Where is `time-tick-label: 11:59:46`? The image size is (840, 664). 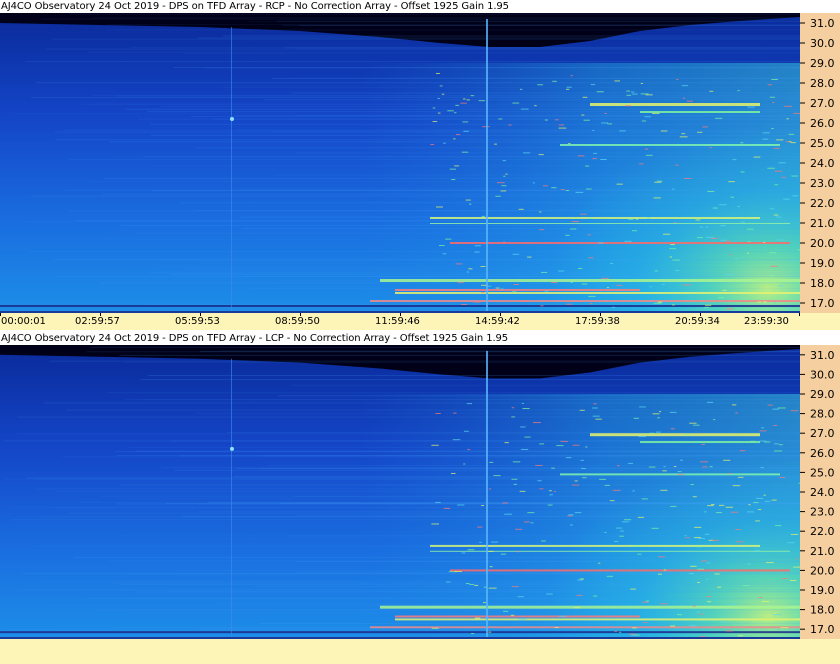
time-tick-label: 11:59:46 is located at coordinates (397, 321).